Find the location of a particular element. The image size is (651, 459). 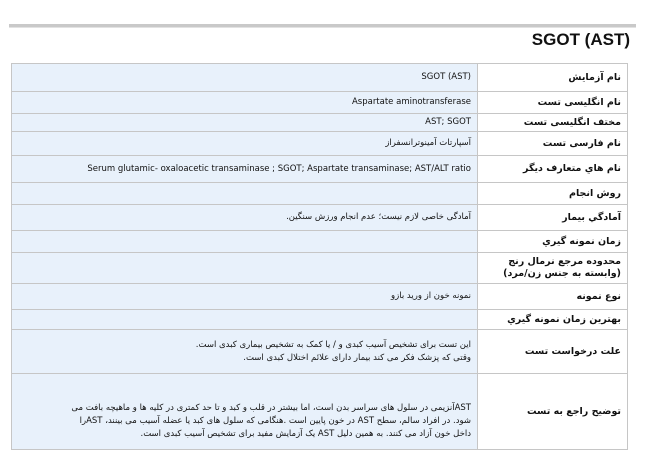

table-row: نام آزمایش SGOT (AST) is located at coordinates (319, 77).